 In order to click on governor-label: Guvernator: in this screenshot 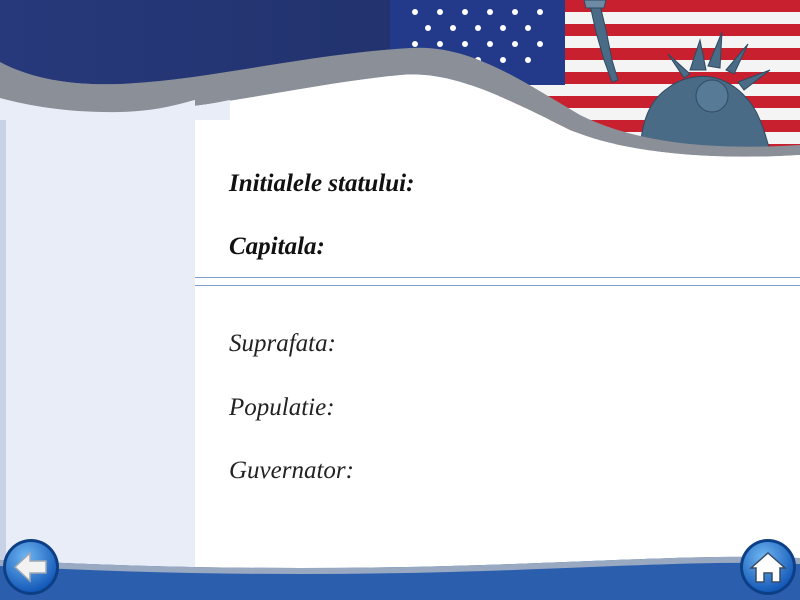, I will do `click(291, 470)`.